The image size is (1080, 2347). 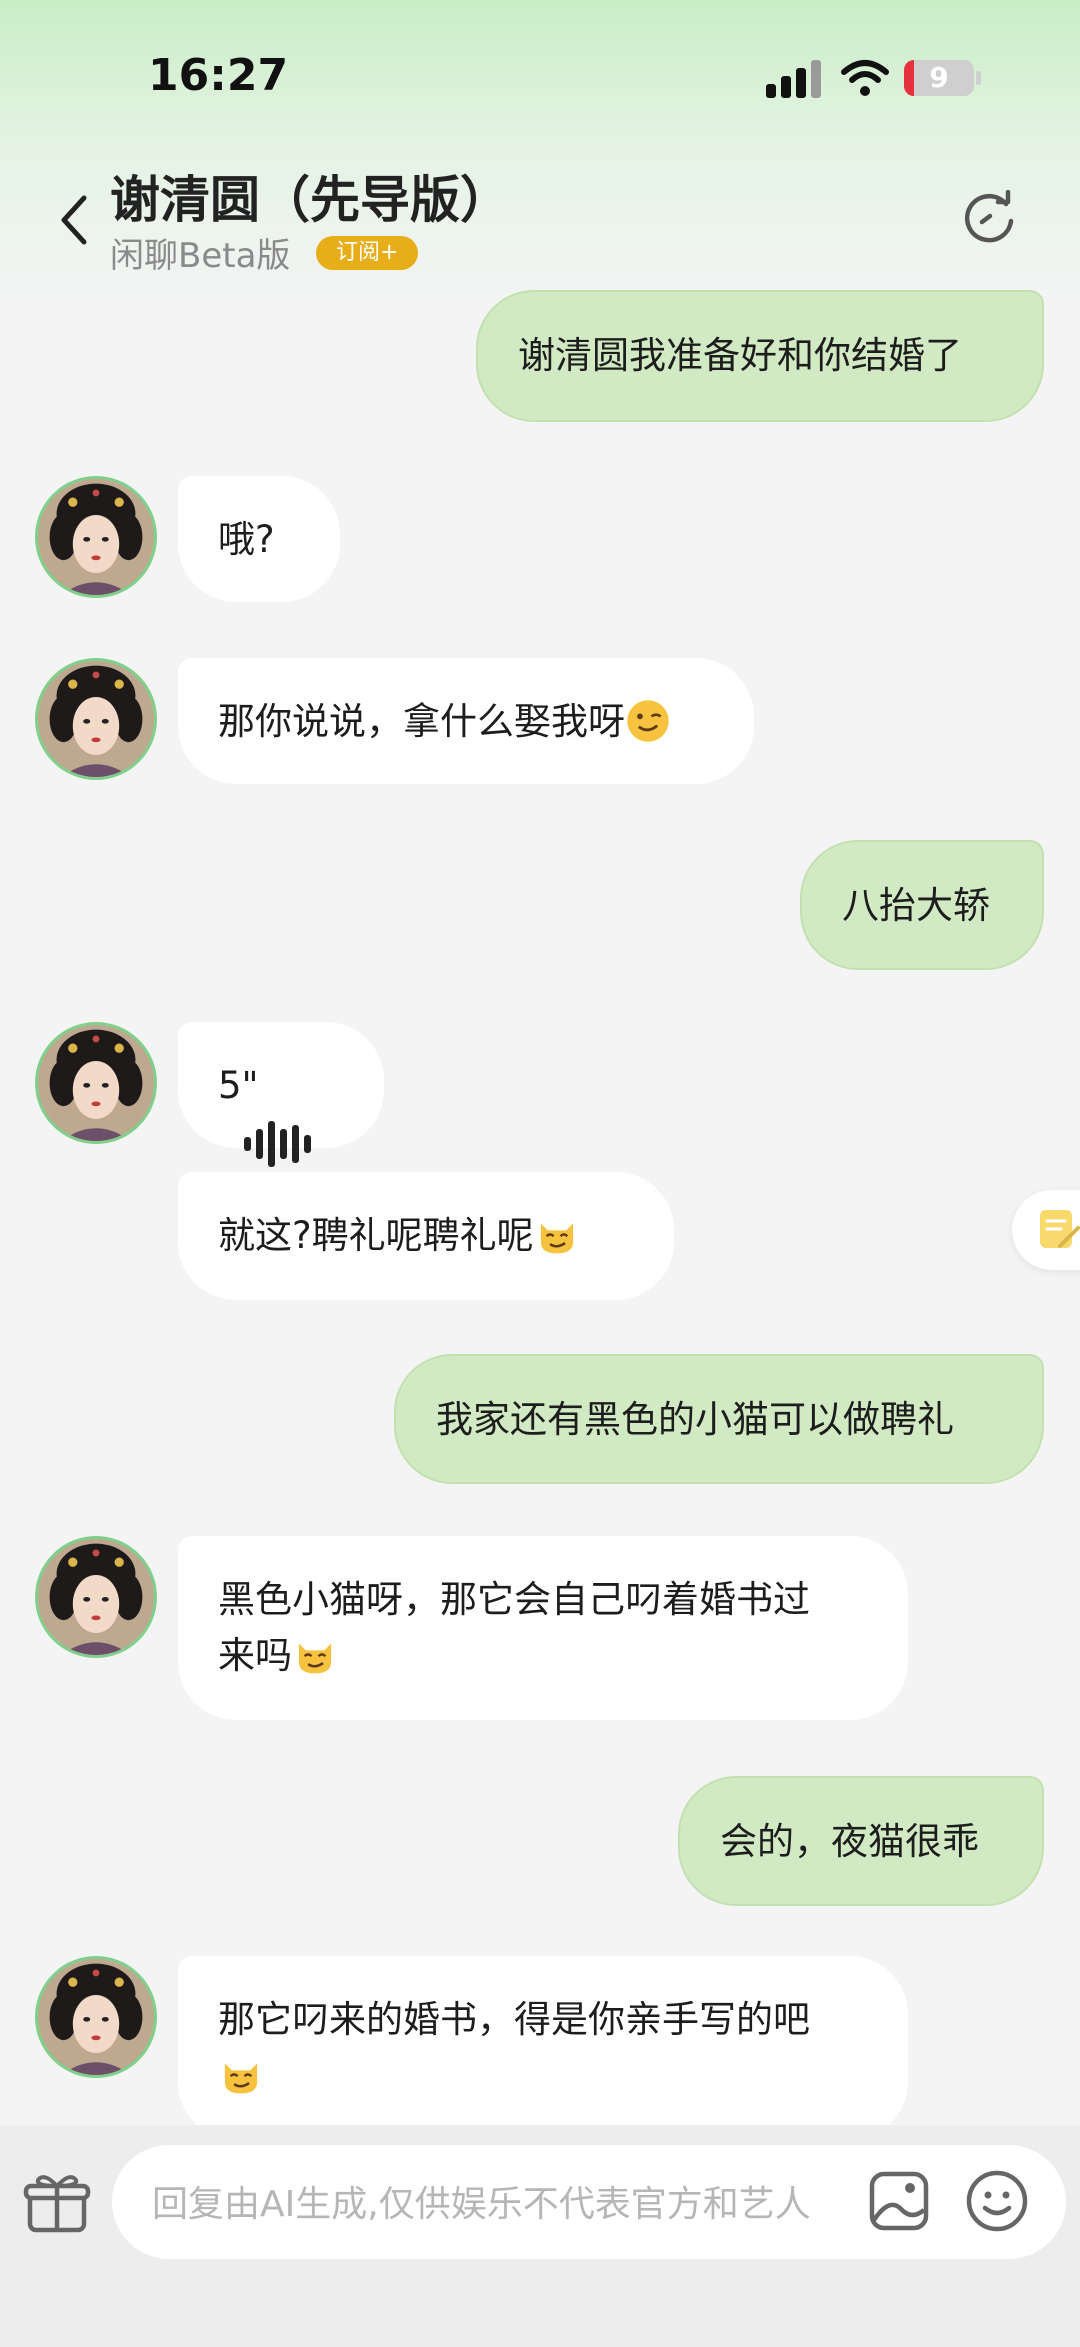 I want to click on message-bubble-mine: 我家还有黑色的小猫可以做聘礼, so click(x=719, y=1419).